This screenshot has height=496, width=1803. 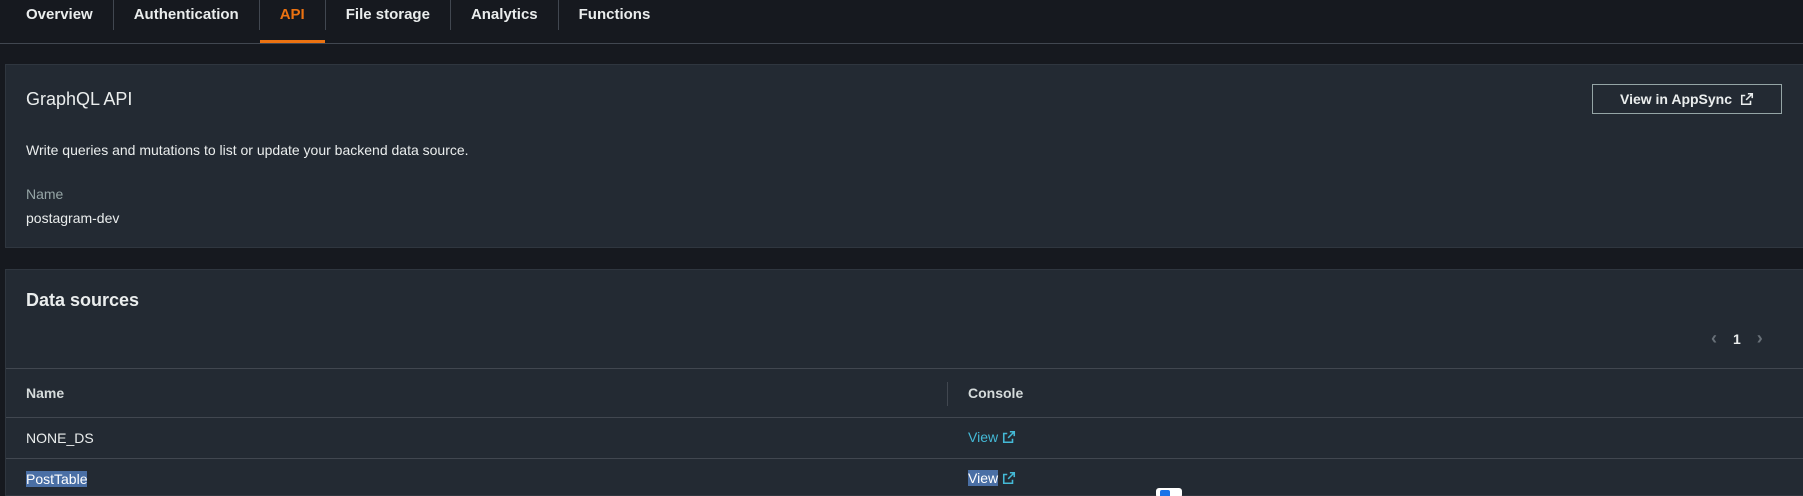 What do you see at coordinates (79, 99) in the screenshot?
I see `graphql-title: GraphQL API` at bounding box center [79, 99].